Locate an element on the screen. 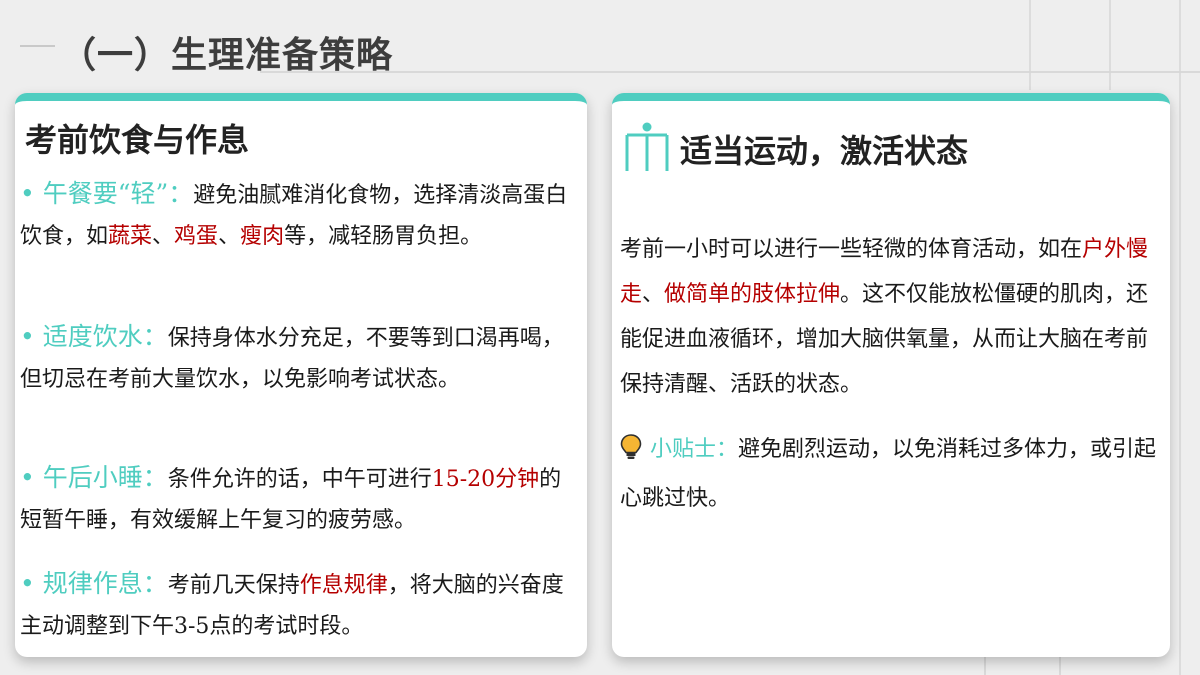 This screenshot has height=675, width=1200. exercise-heading-row: 适当运动，激活状态 is located at coordinates (796, 149).